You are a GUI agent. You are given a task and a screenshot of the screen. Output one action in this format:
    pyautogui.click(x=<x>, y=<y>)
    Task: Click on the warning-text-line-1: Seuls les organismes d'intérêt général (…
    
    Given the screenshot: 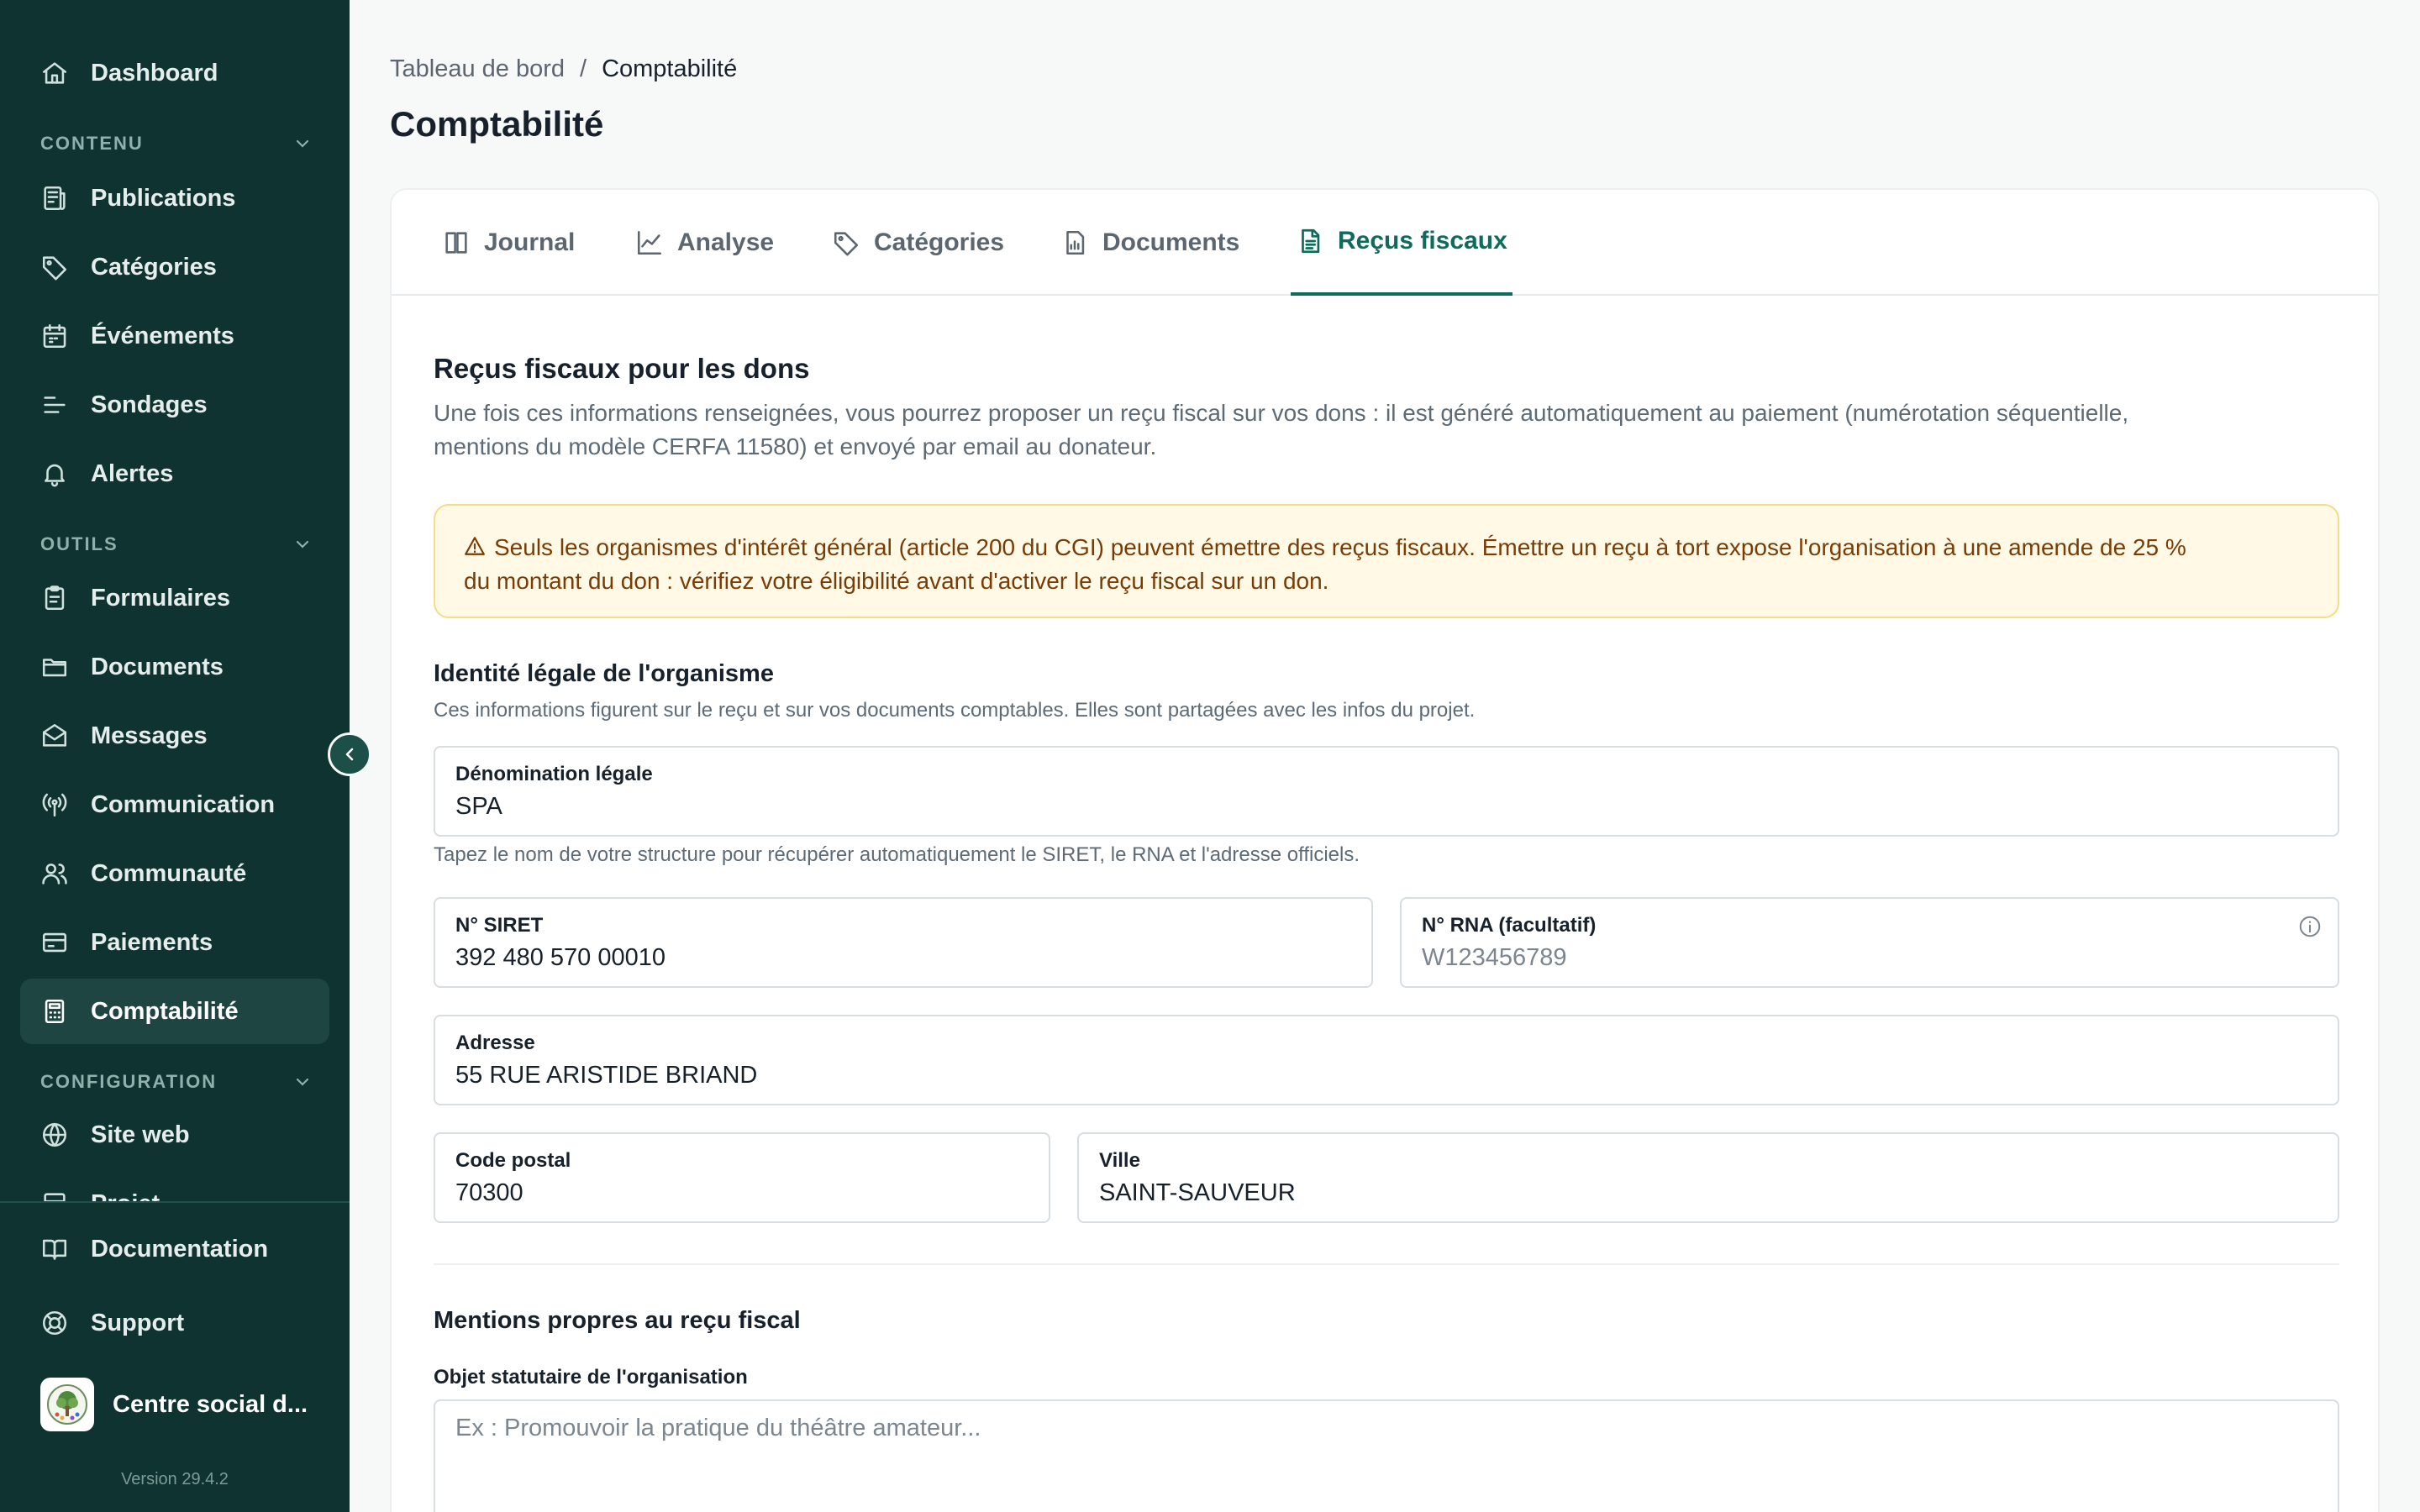 What is the action you would take?
    pyautogui.click(x=1340, y=547)
    